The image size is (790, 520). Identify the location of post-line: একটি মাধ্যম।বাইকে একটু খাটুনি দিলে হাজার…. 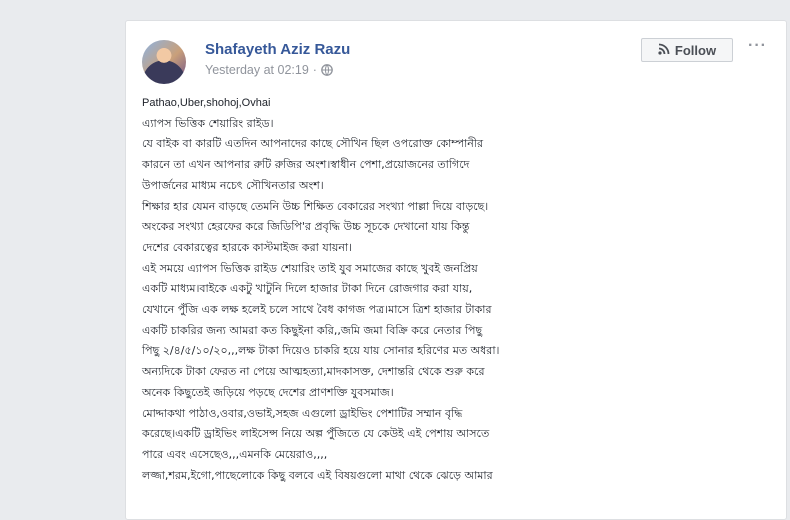
(307, 289).